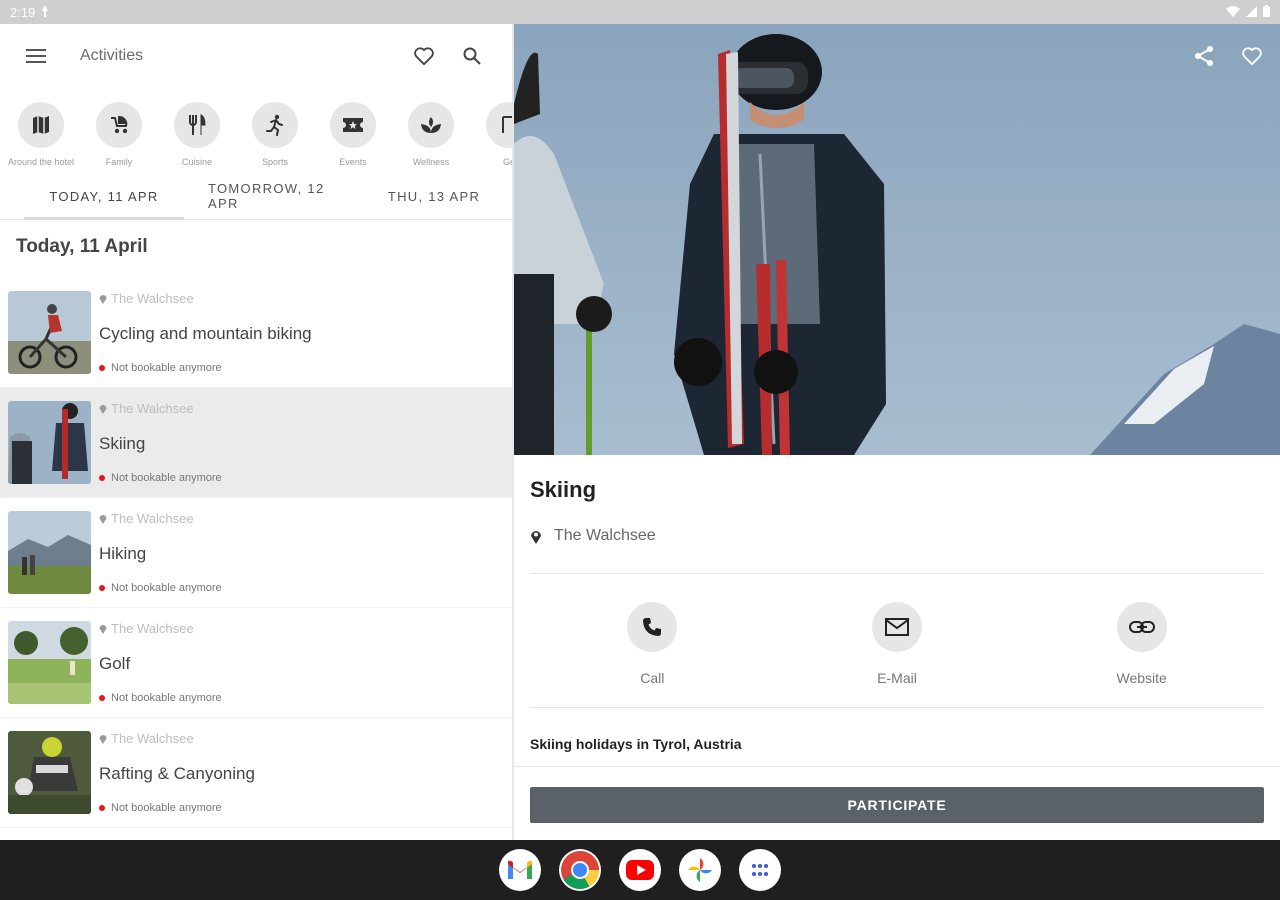  What do you see at coordinates (112, 55) in the screenshot?
I see `page-title: Activities` at bounding box center [112, 55].